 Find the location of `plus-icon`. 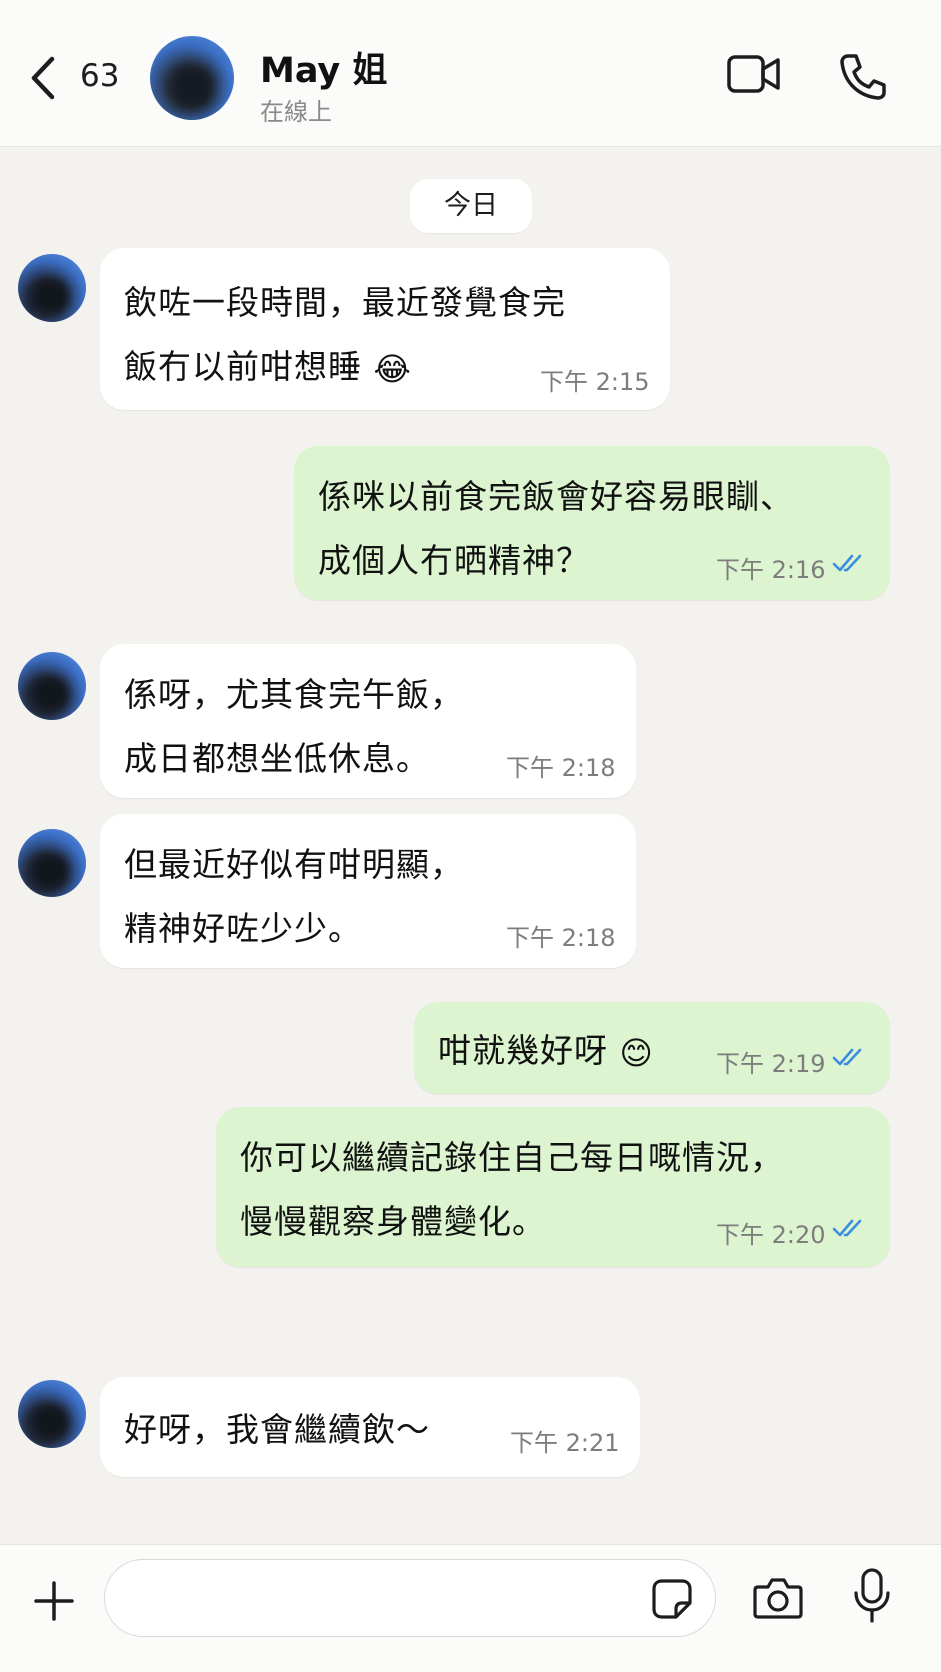

plus-icon is located at coordinates (54, 1601).